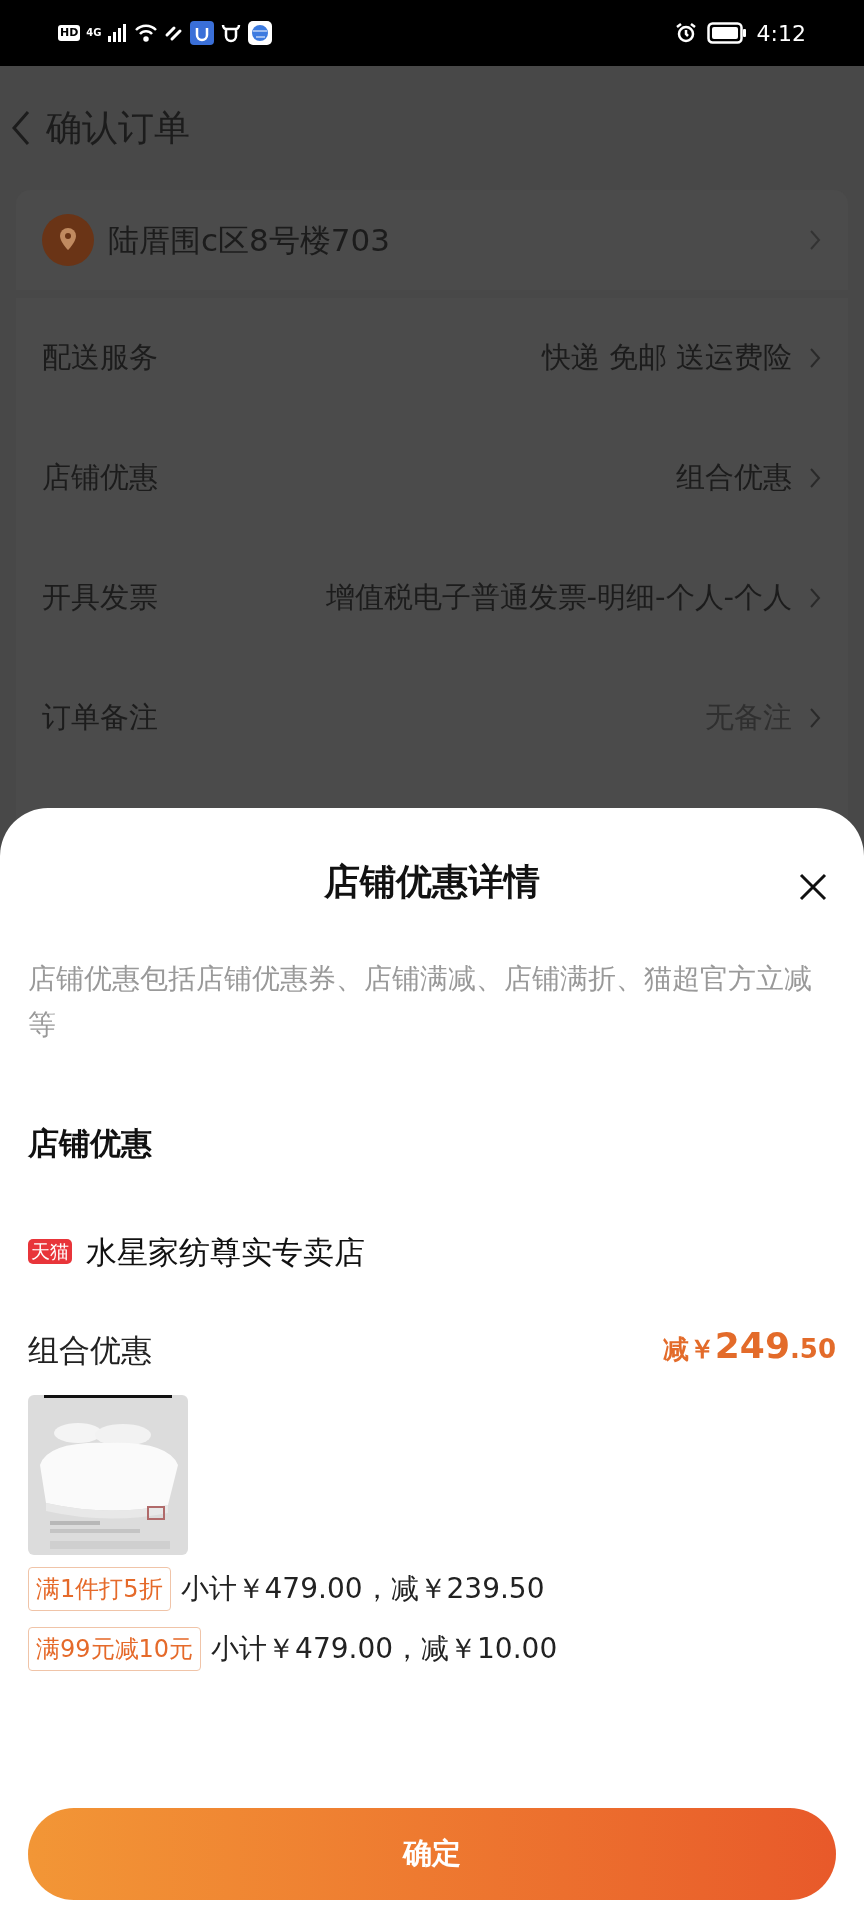 This screenshot has height=1920, width=864. Describe the element at coordinates (115, 1649) in the screenshot. I see `promo-tag: 满99元减10元` at that location.